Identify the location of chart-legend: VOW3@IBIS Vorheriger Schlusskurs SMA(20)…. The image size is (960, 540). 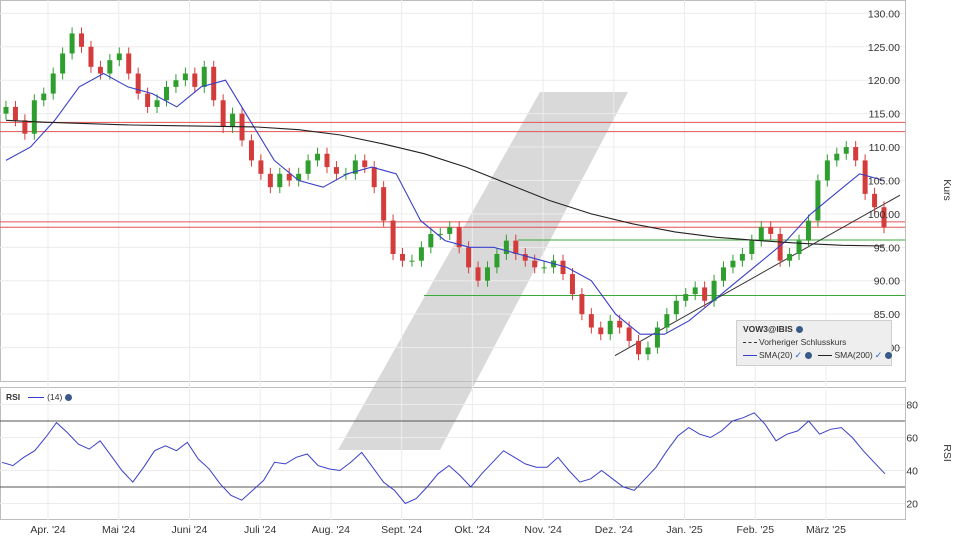
(814, 343).